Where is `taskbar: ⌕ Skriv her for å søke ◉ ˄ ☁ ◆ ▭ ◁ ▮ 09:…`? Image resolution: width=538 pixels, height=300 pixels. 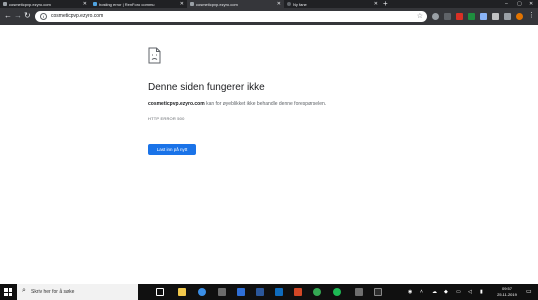
taskbar: ⌕ Skriv her for å søke ◉ ˄ ☁ ◆ ▭ ◁ ▮ 09:… is located at coordinates (269, 292).